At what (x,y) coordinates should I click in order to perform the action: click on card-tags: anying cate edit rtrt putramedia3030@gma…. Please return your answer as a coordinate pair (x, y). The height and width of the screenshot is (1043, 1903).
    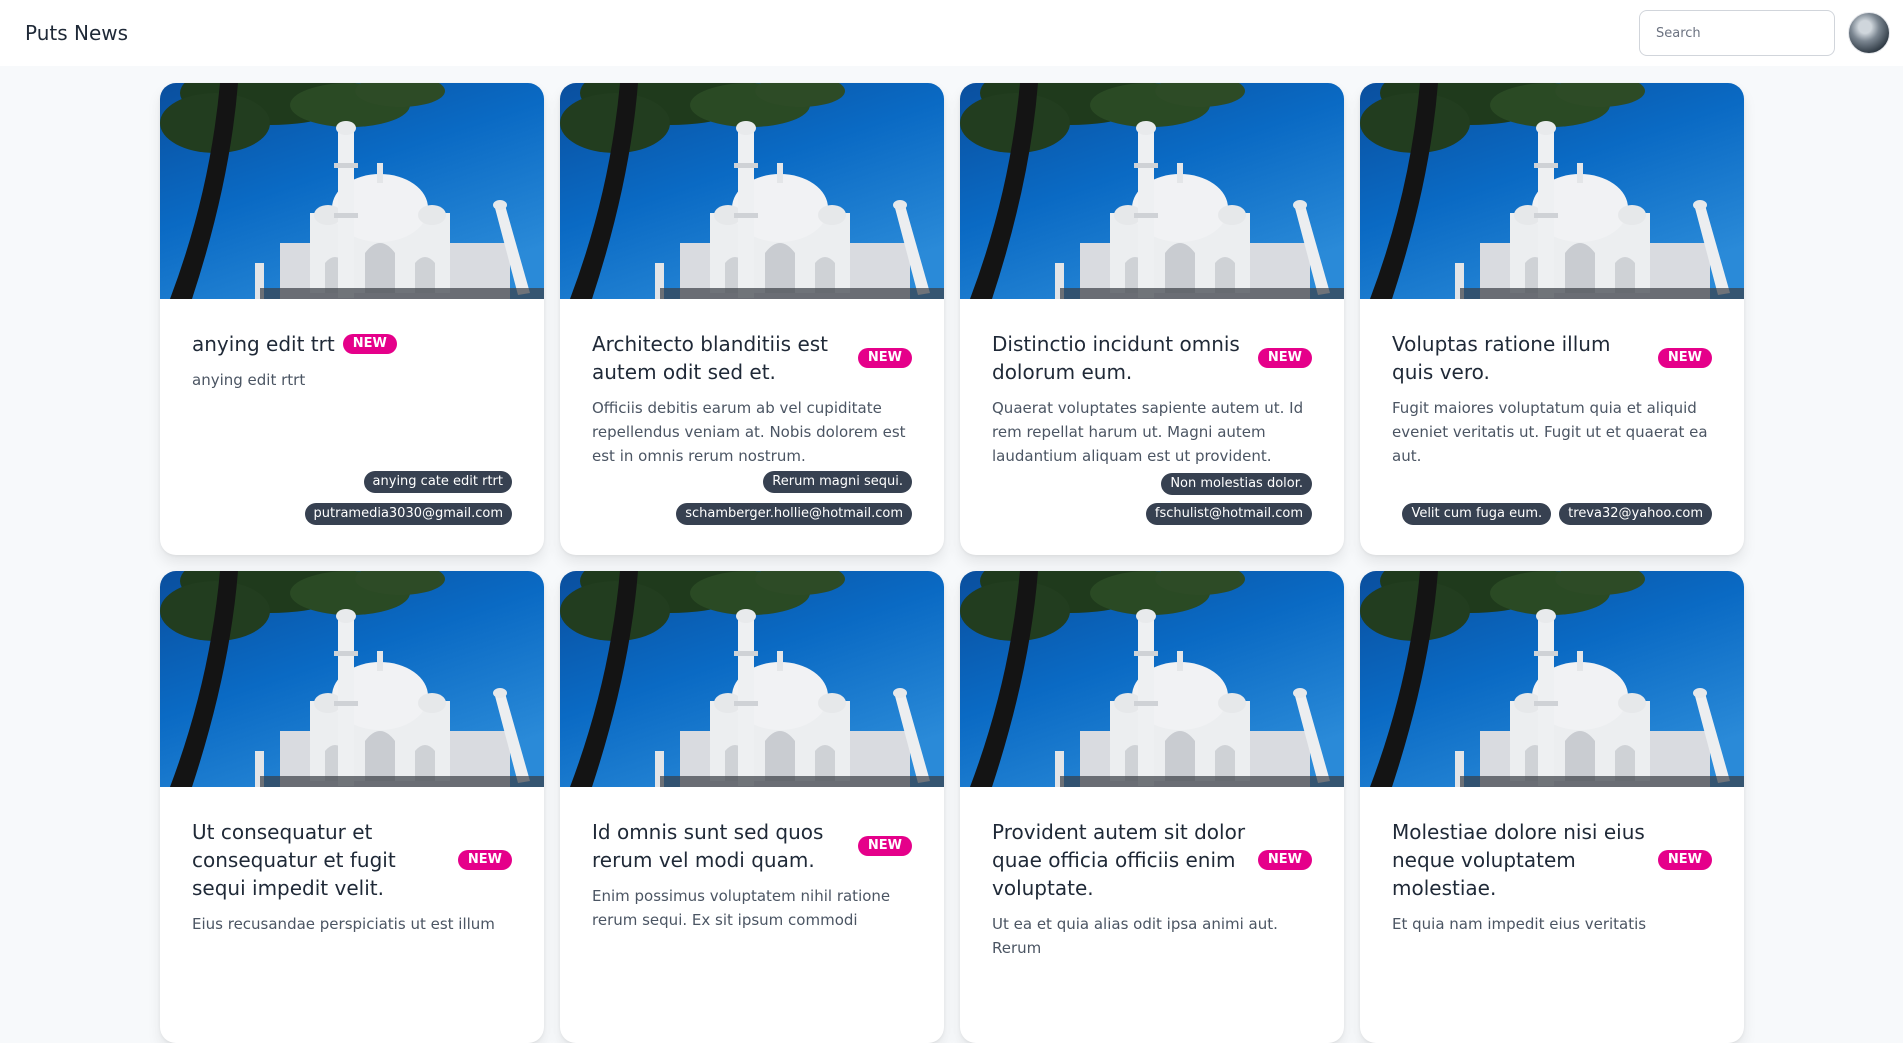
    Looking at the image, I should click on (352, 498).